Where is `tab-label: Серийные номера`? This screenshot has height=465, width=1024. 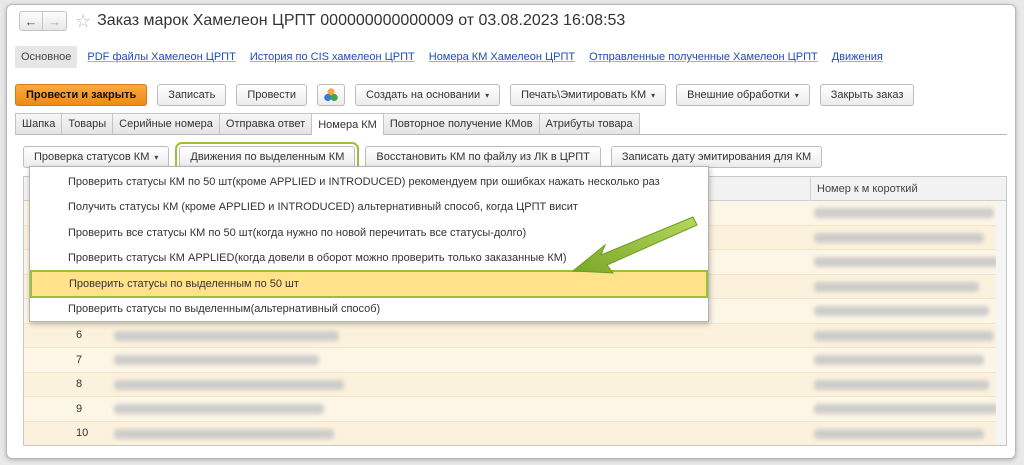 tab-label: Серийные номера is located at coordinates (166, 124).